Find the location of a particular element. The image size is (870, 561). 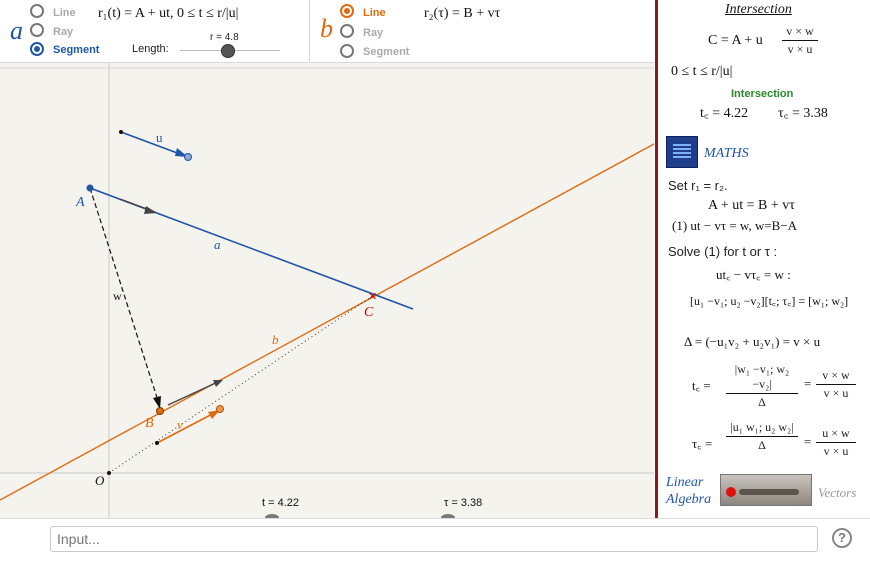

radio-ray-b is located at coordinates (347, 31).